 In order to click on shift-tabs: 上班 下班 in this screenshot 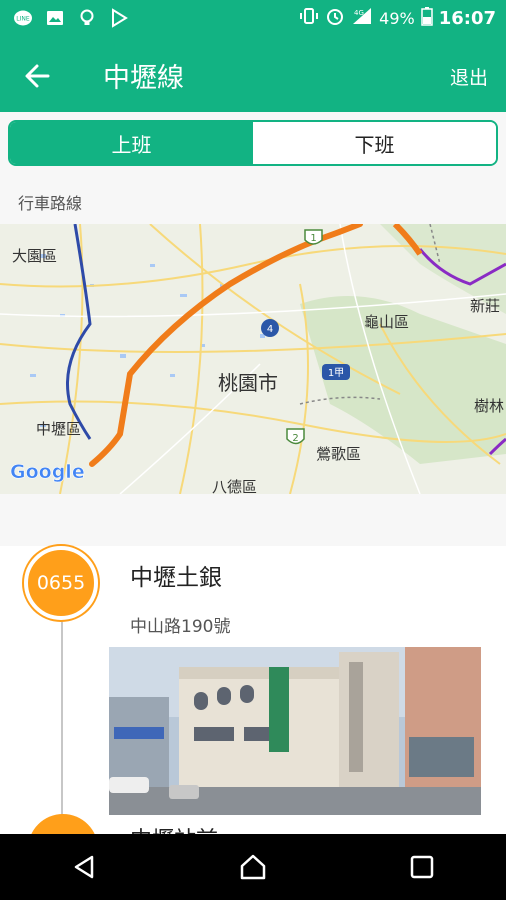, I will do `click(253, 143)`.